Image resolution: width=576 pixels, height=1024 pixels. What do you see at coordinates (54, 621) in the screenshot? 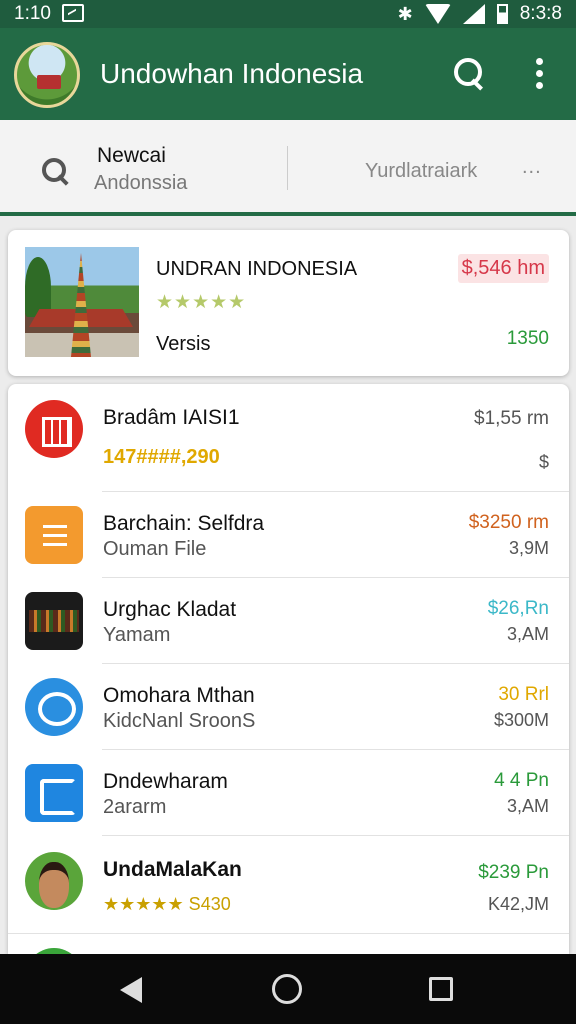
I see `game-icon` at bounding box center [54, 621].